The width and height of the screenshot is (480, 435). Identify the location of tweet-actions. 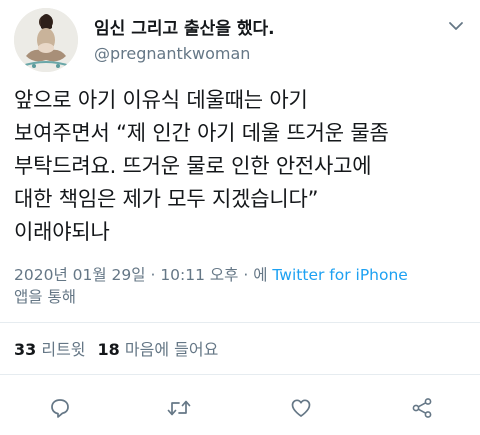
(240, 408).